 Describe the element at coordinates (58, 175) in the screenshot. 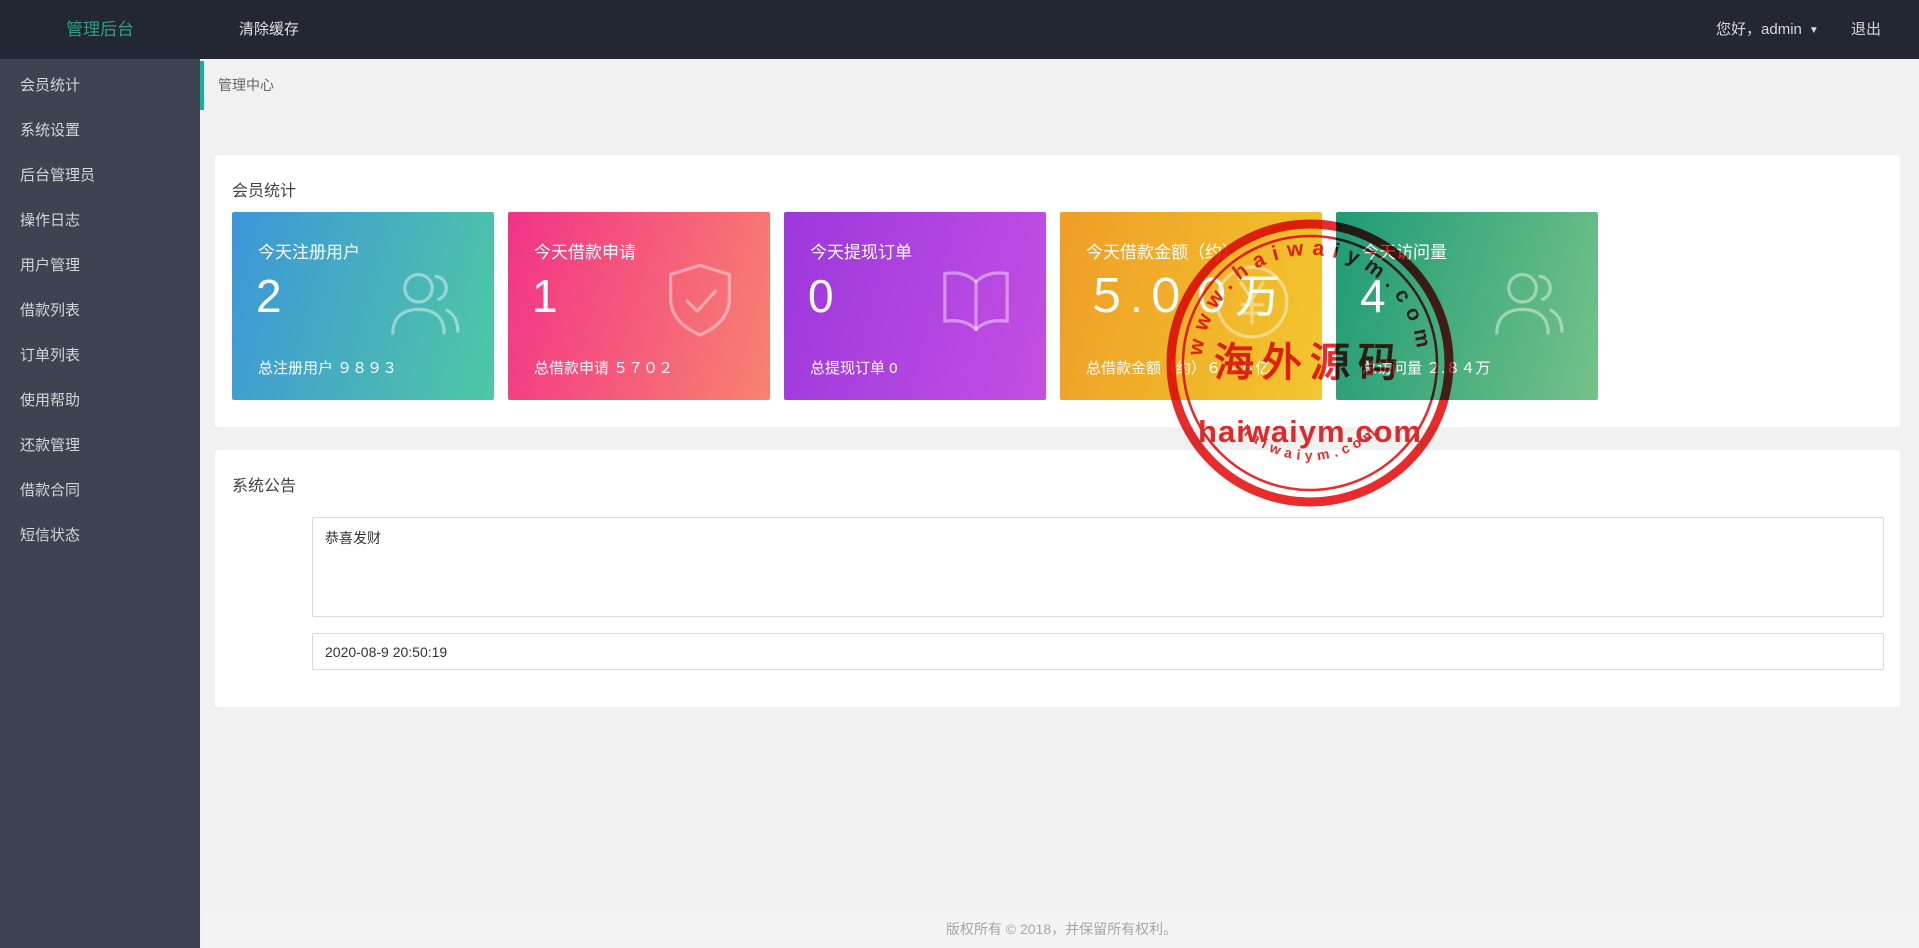

I see `sidebar-item-label: 后台管理员` at that location.